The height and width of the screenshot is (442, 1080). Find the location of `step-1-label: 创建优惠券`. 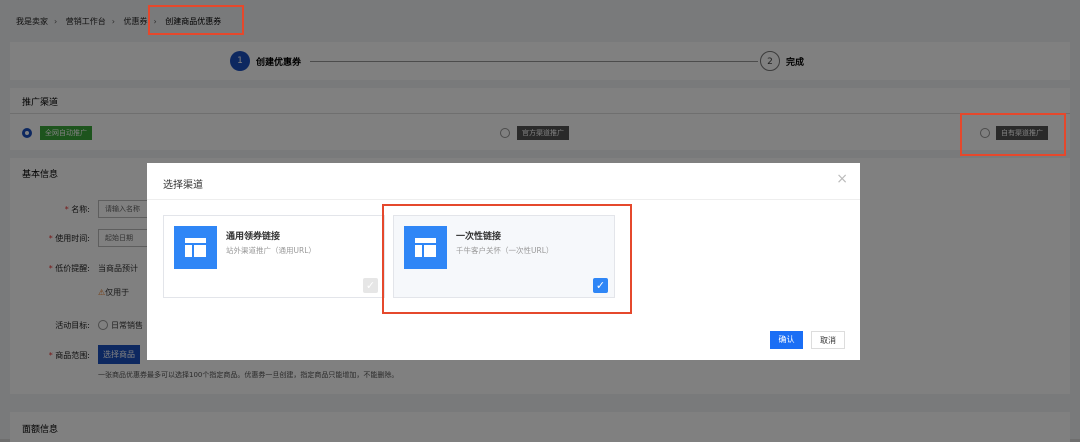

step-1-label: 创建优惠券 is located at coordinates (279, 63).